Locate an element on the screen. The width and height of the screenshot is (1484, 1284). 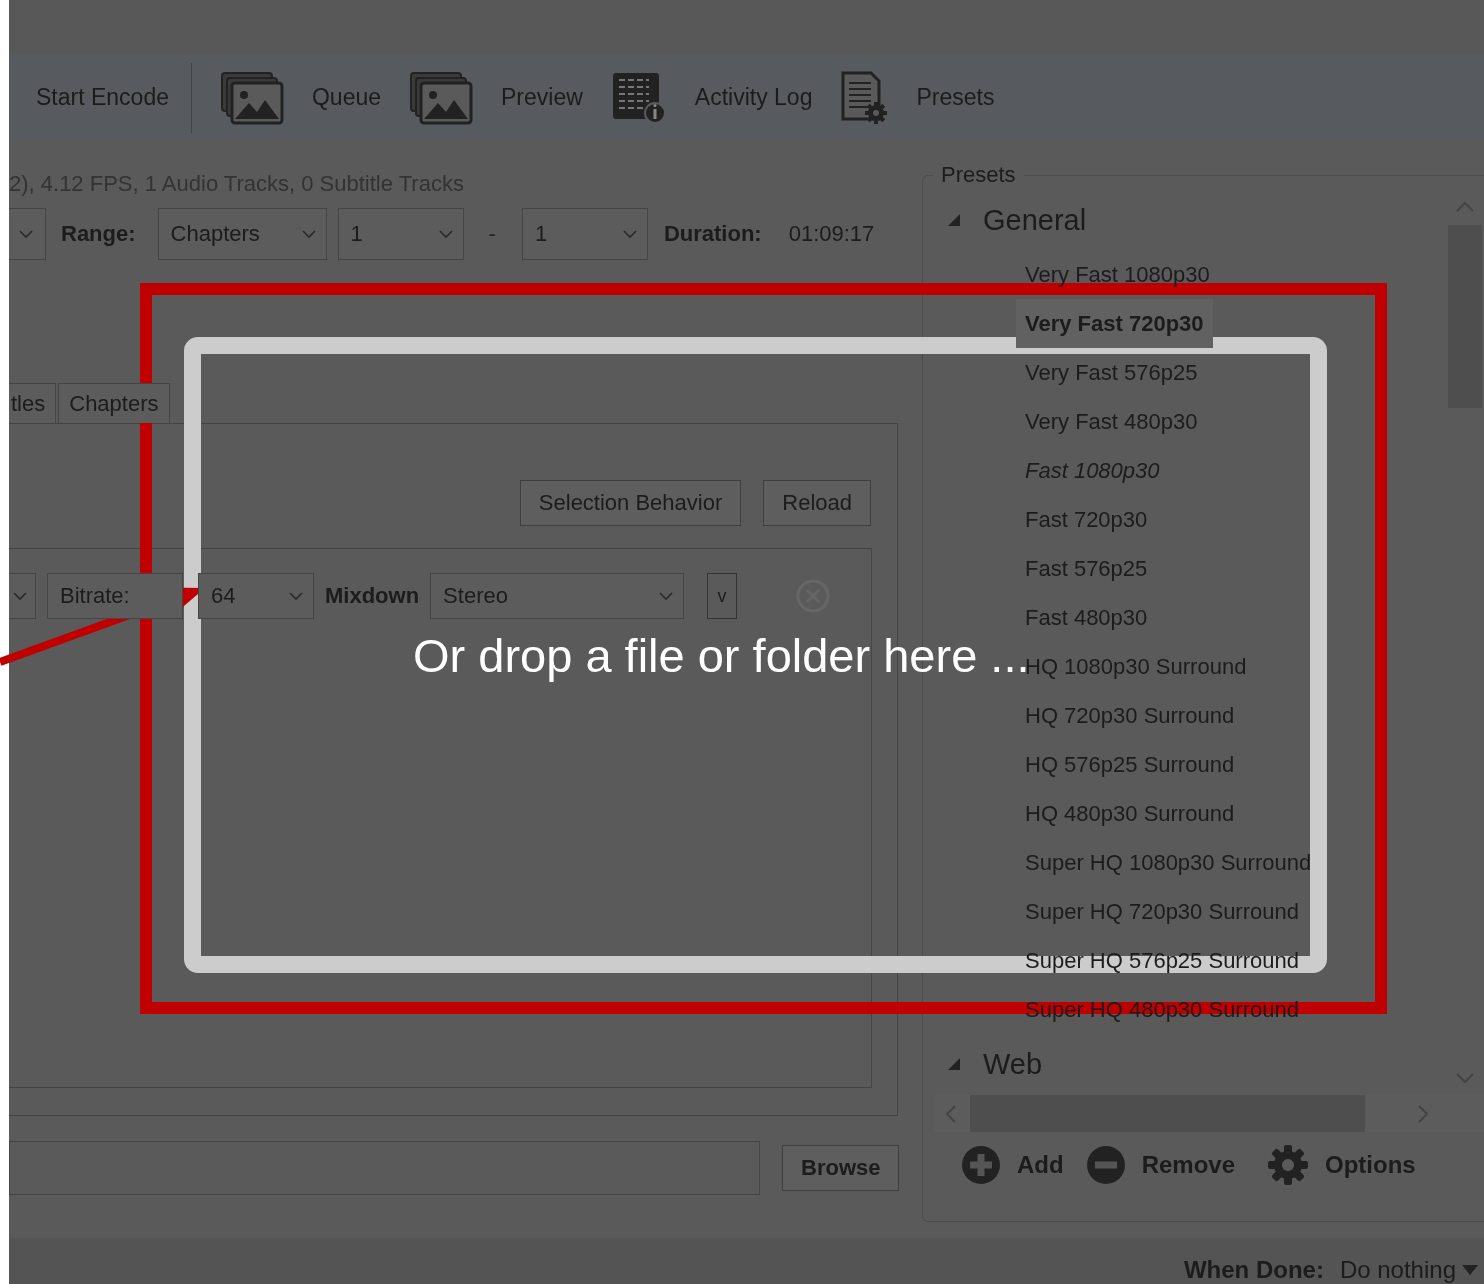
number-dropdown: 64 is located at coordinates (256, 596).